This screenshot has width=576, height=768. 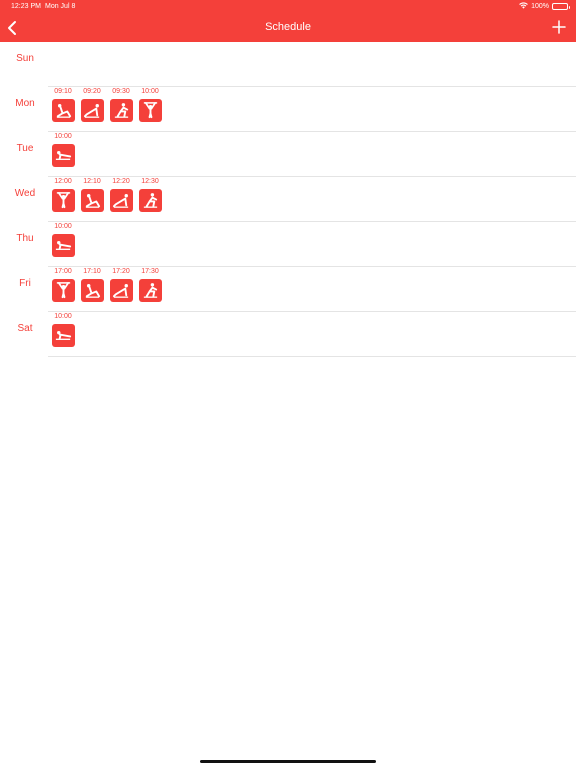 I want to click on workout-session: 12:10, so click(x=92, y=195).